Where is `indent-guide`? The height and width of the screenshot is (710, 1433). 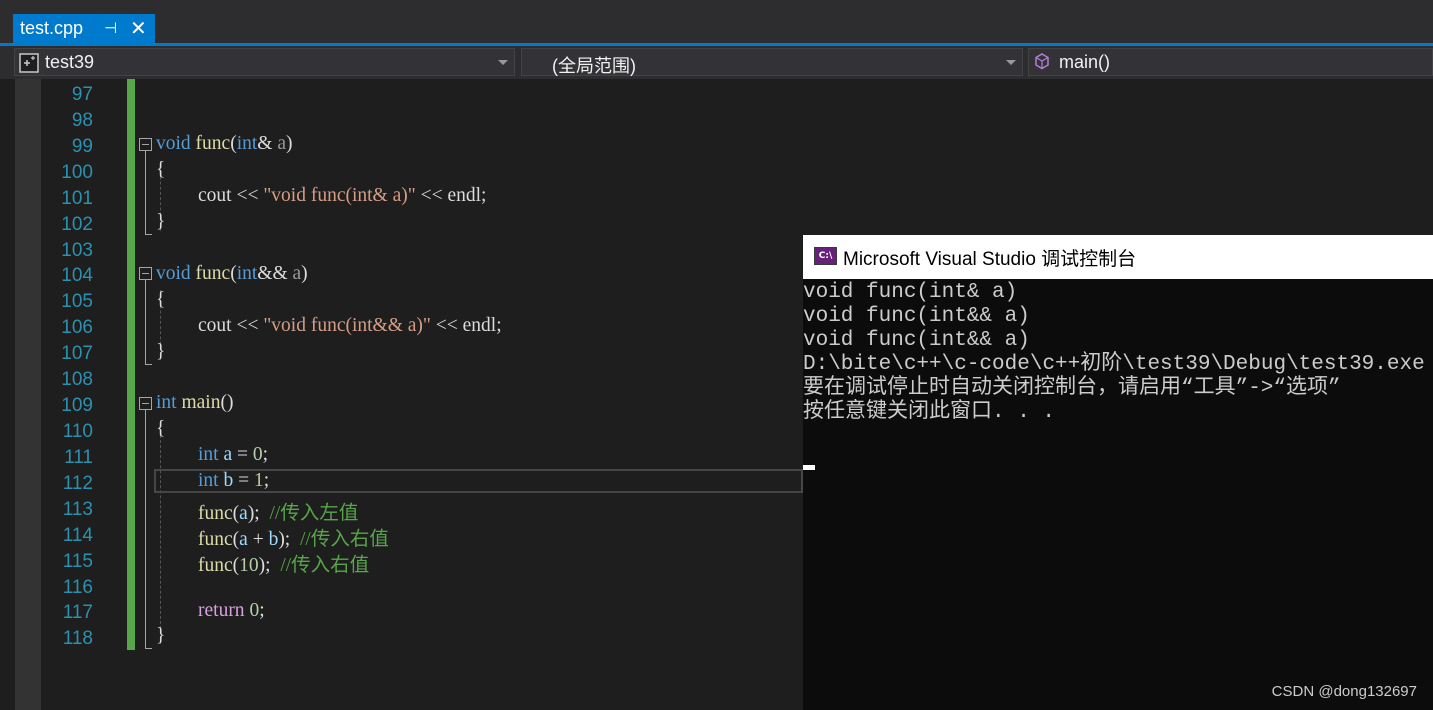 indent-guide is located at coordinates (160, 532).